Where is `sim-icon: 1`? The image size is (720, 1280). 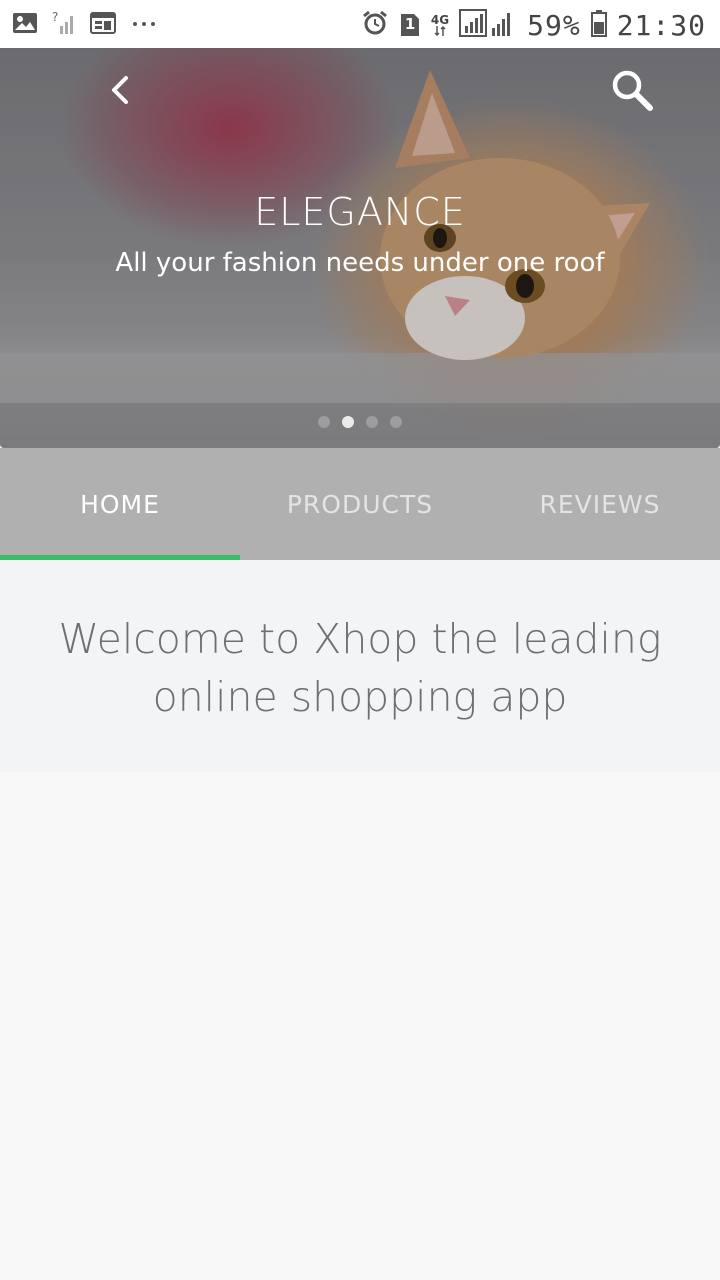
sim-icon: 1 is located at coordinates (410, 25).